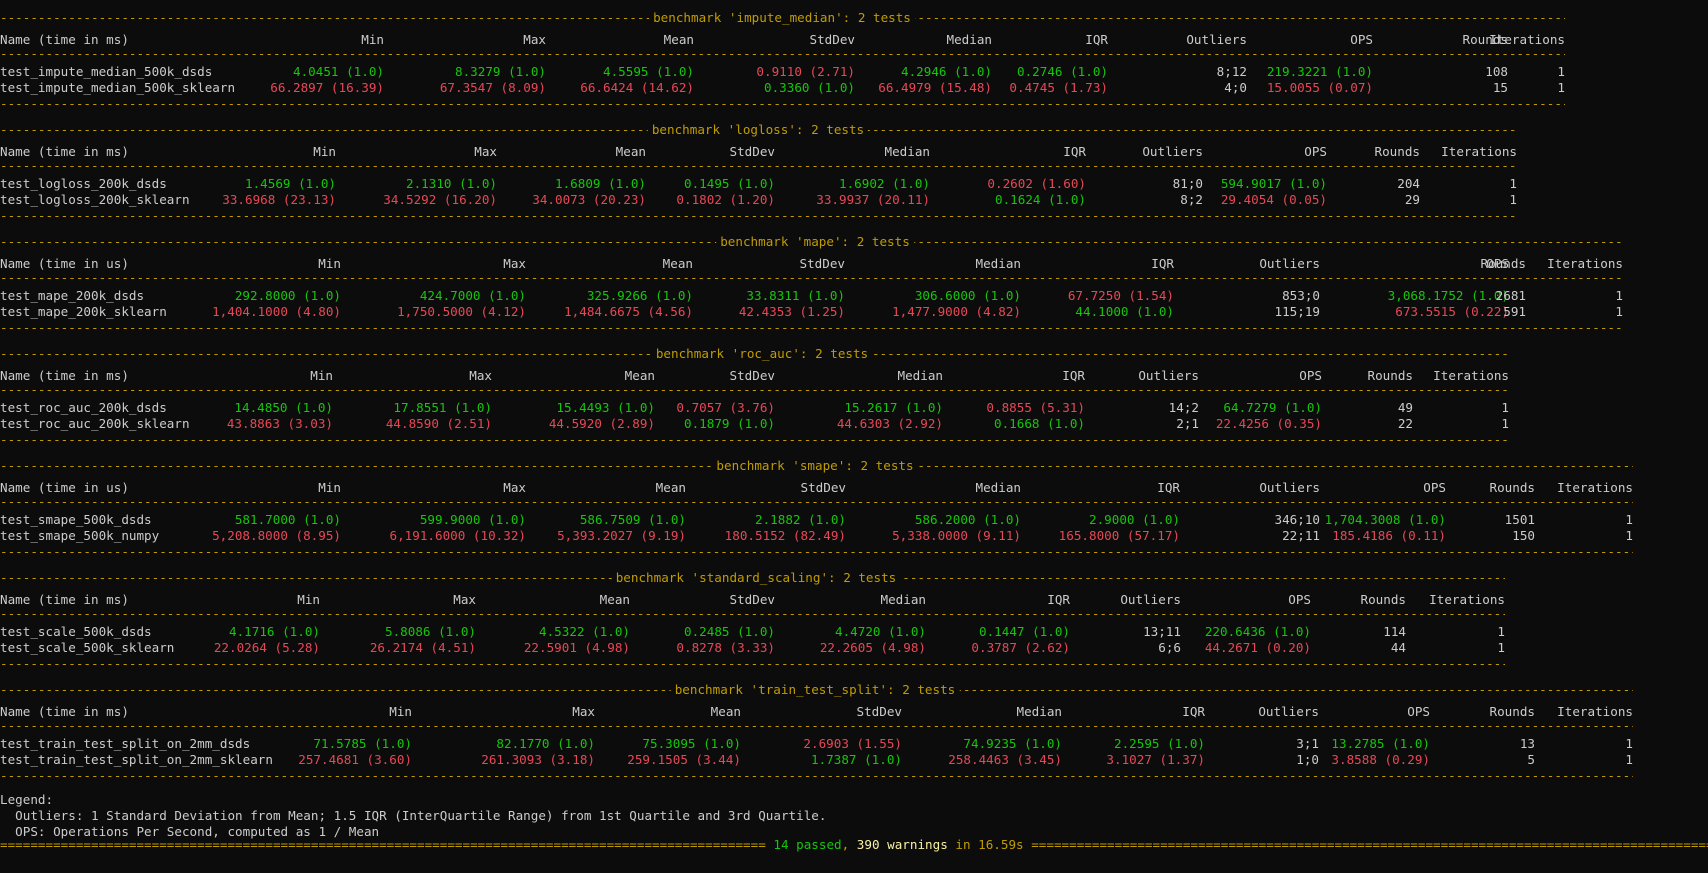 Image resolution: width=1708 pixels, height=873 pixels. I want to click on cell-median: 4.2946 (1.0), so click(946, 71).